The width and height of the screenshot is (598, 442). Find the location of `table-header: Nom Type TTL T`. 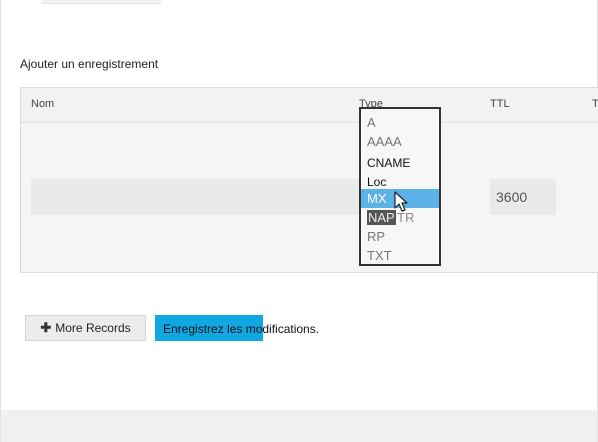

table-header: Nom Type TTL T is located at coordinates (309, 105).